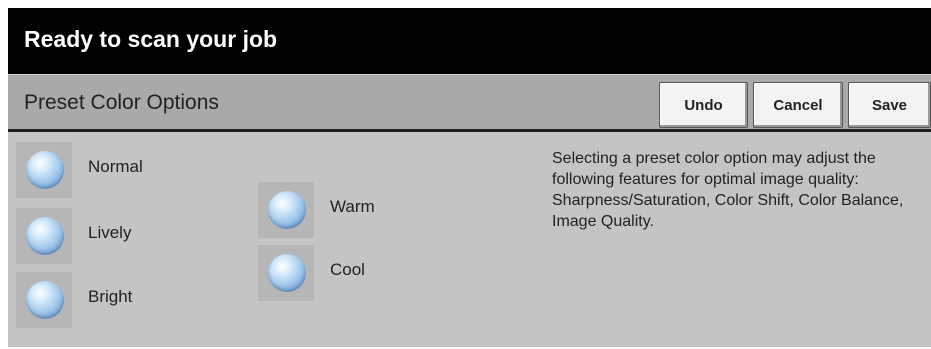 The width and height of the screenshot is (931, 349). Describe the element at coordinates (347, 269) in the screenshot. I see `option-label: Cool` at that location.